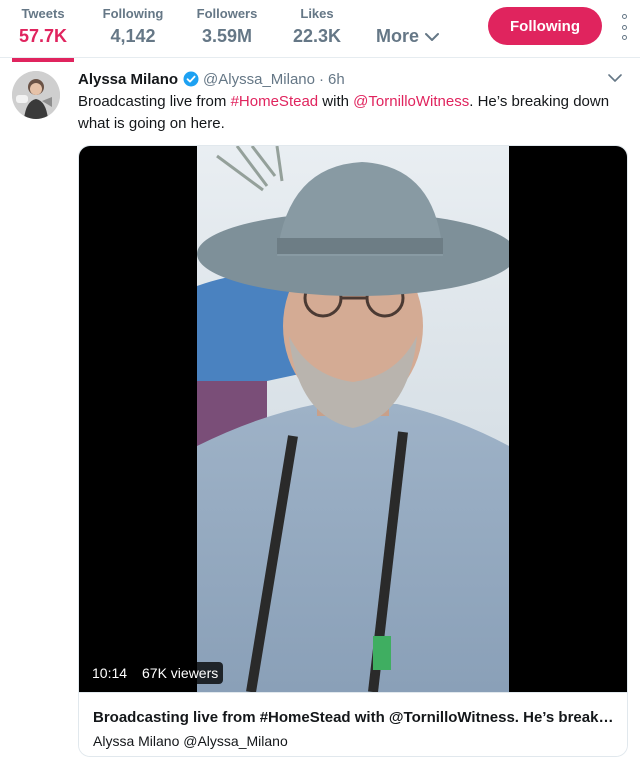 The width and height of the screenshot is (640, 758). I want to click on nav-tab-following-count: 4,142, so click(133, 36).